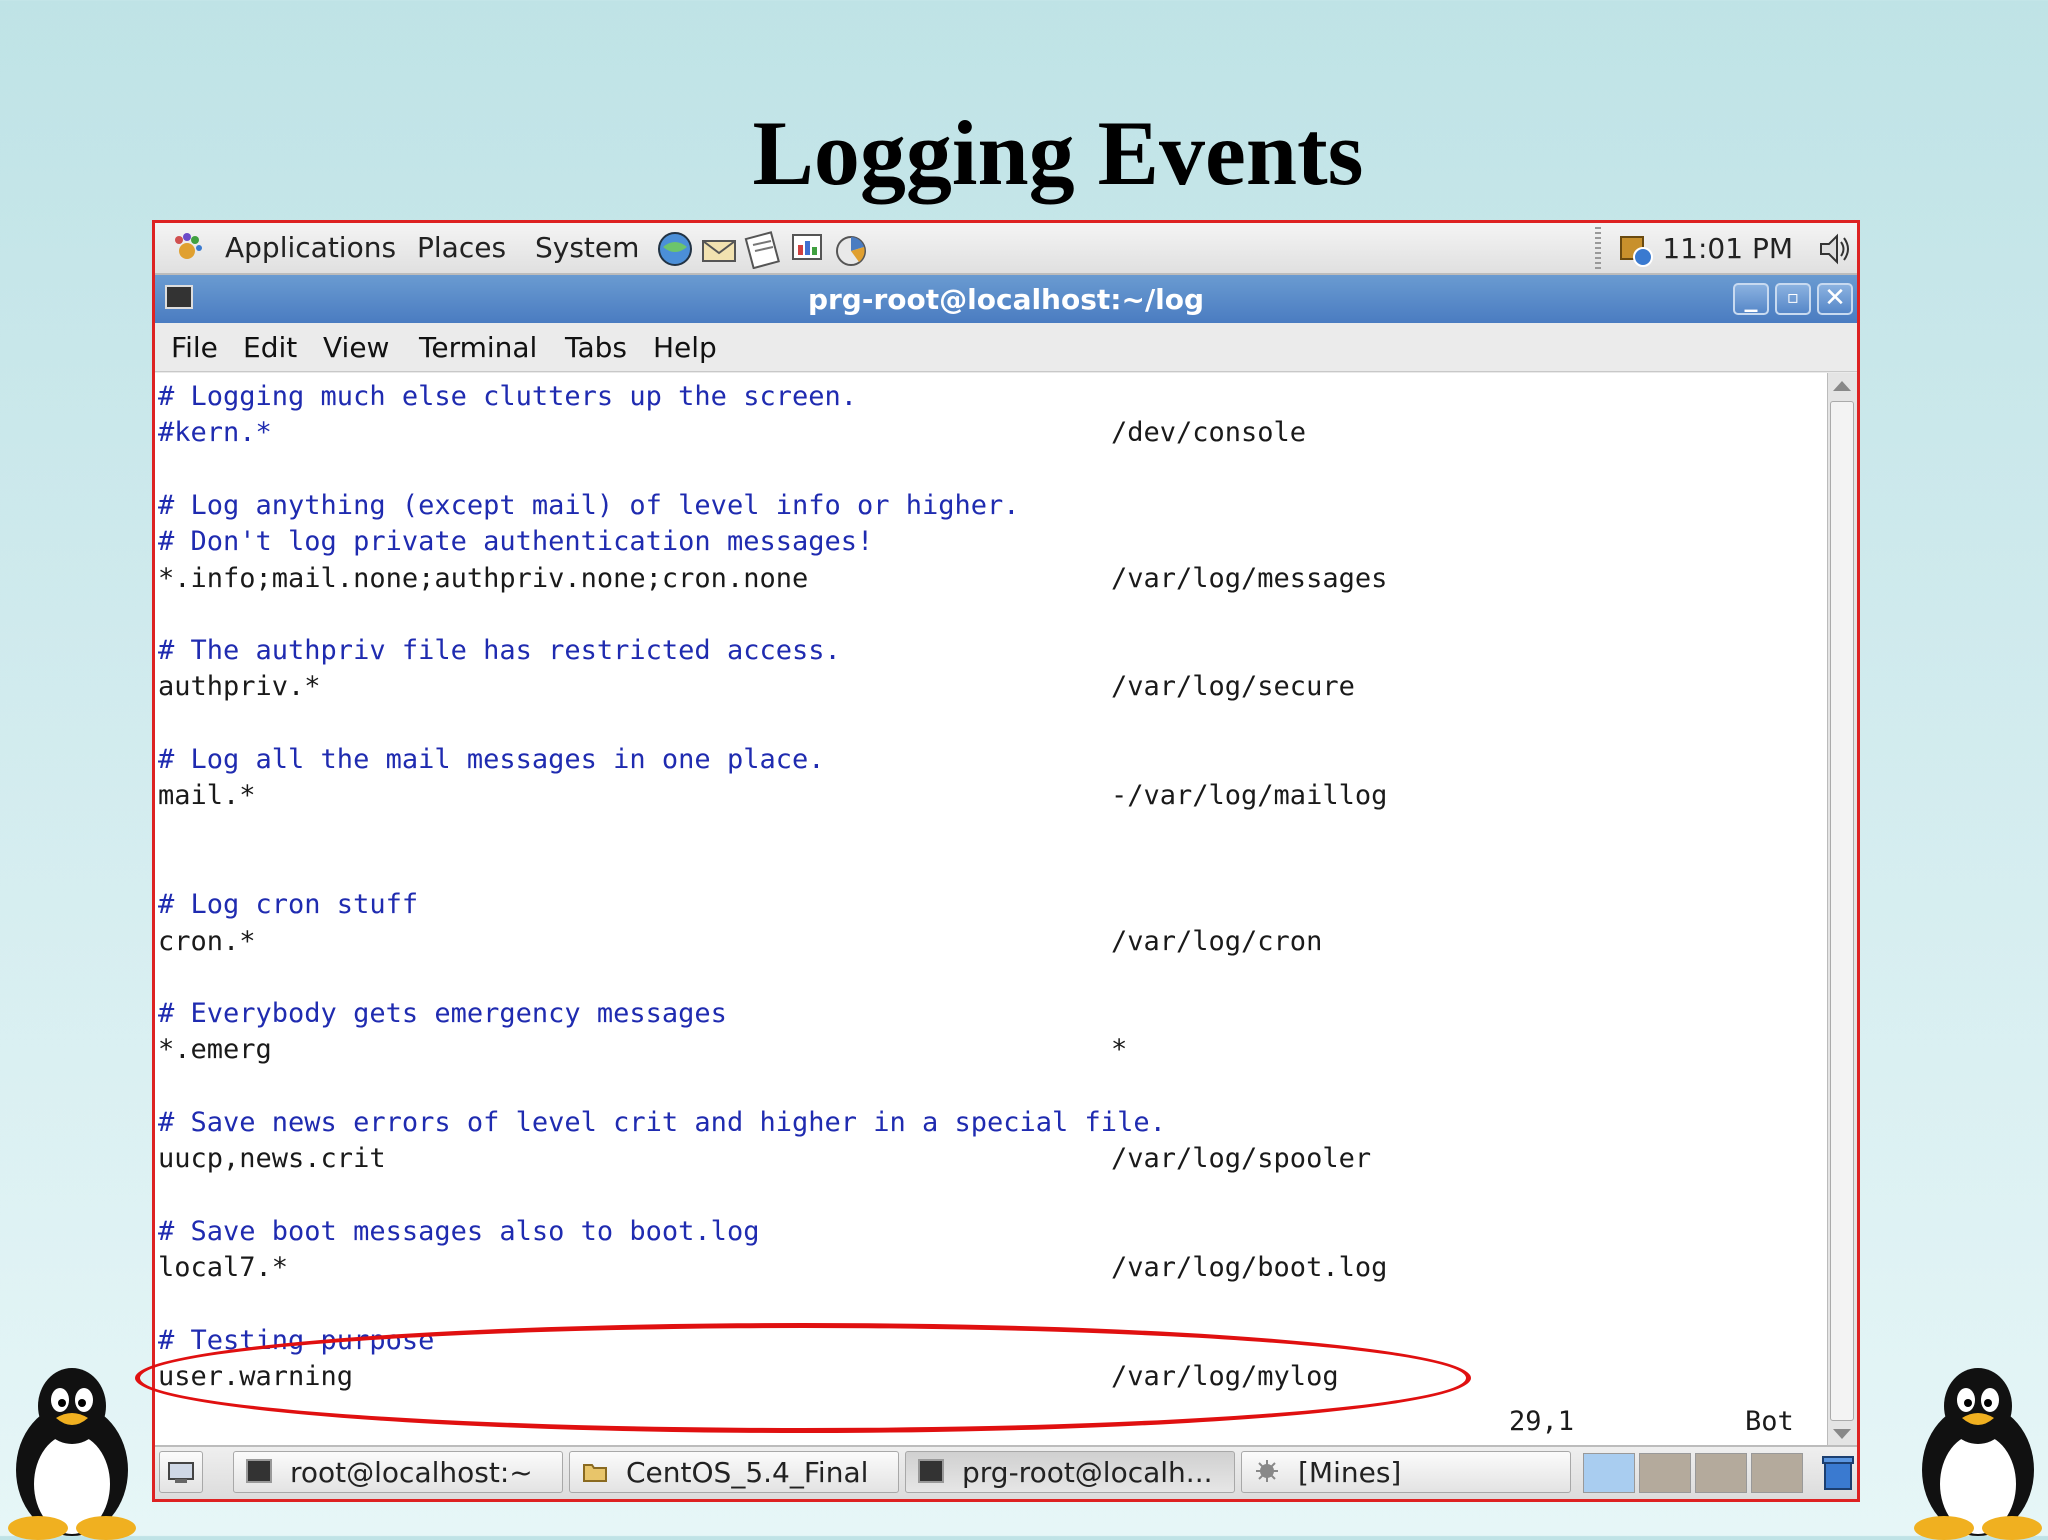 Image resolution: width=2048 pixels, height=1540 pixels. What do you see at coordinates (1249, 578) in the screenshot?
I see `config-rule-destination: /var/log/messages` at bounding box center [1249, 578].